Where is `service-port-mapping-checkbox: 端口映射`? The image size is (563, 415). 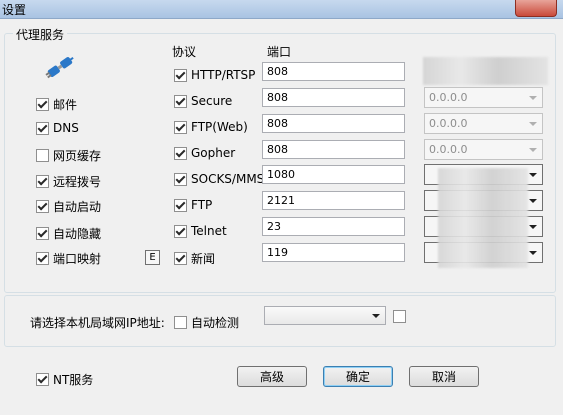 service-port-mapping-checkbox: 端口映射 is located at coordinates (68, 258).